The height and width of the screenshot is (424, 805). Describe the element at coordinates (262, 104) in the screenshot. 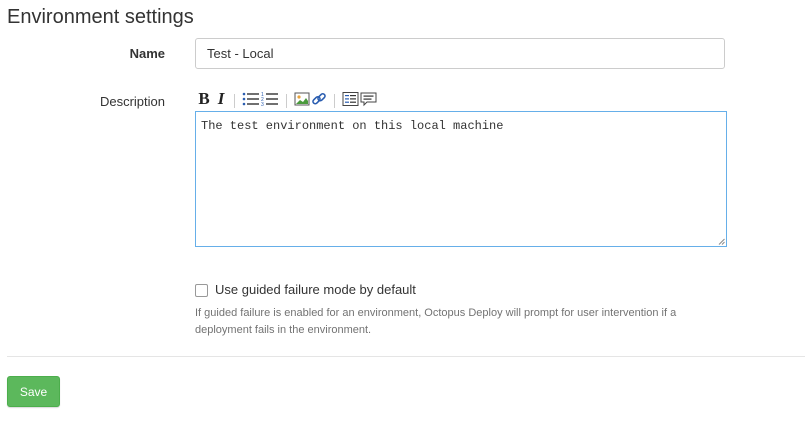

I see `svg-text: 3` at that location.